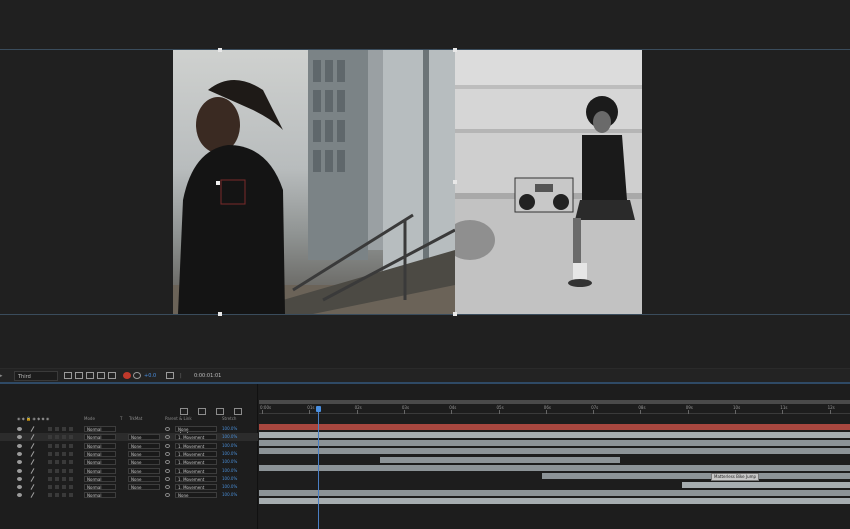 This screenshot has height=529, width=850. I want to click on fit-icon, so click(68, 375).